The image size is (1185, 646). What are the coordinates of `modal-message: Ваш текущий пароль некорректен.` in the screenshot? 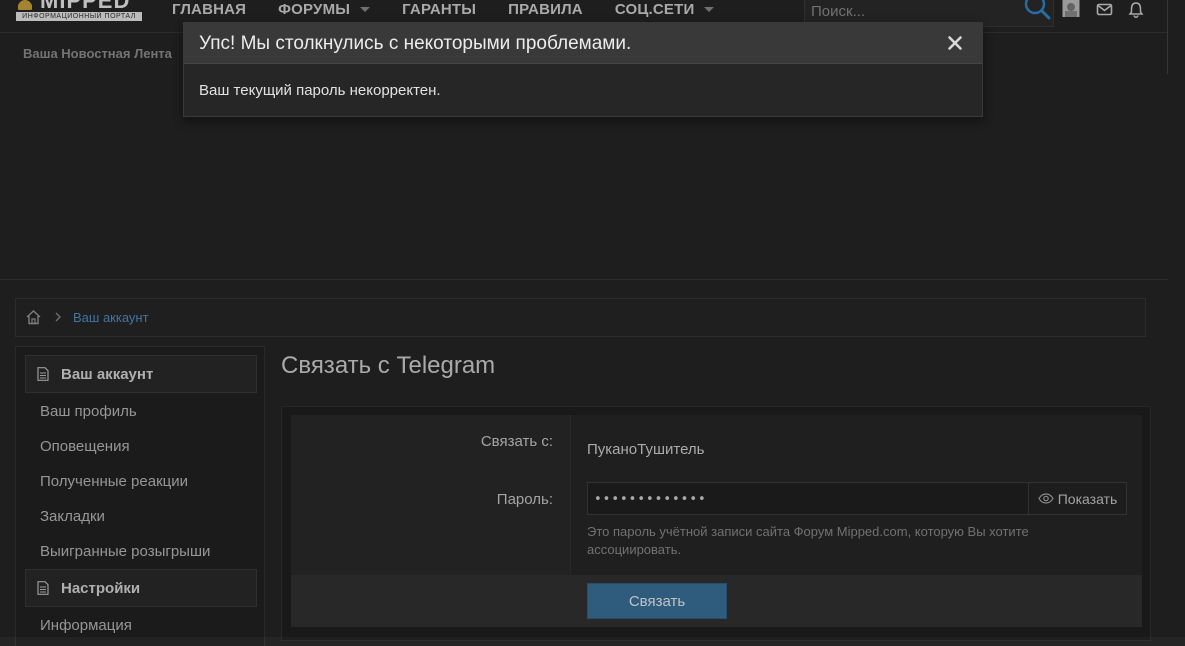 It's located at (320, 90).